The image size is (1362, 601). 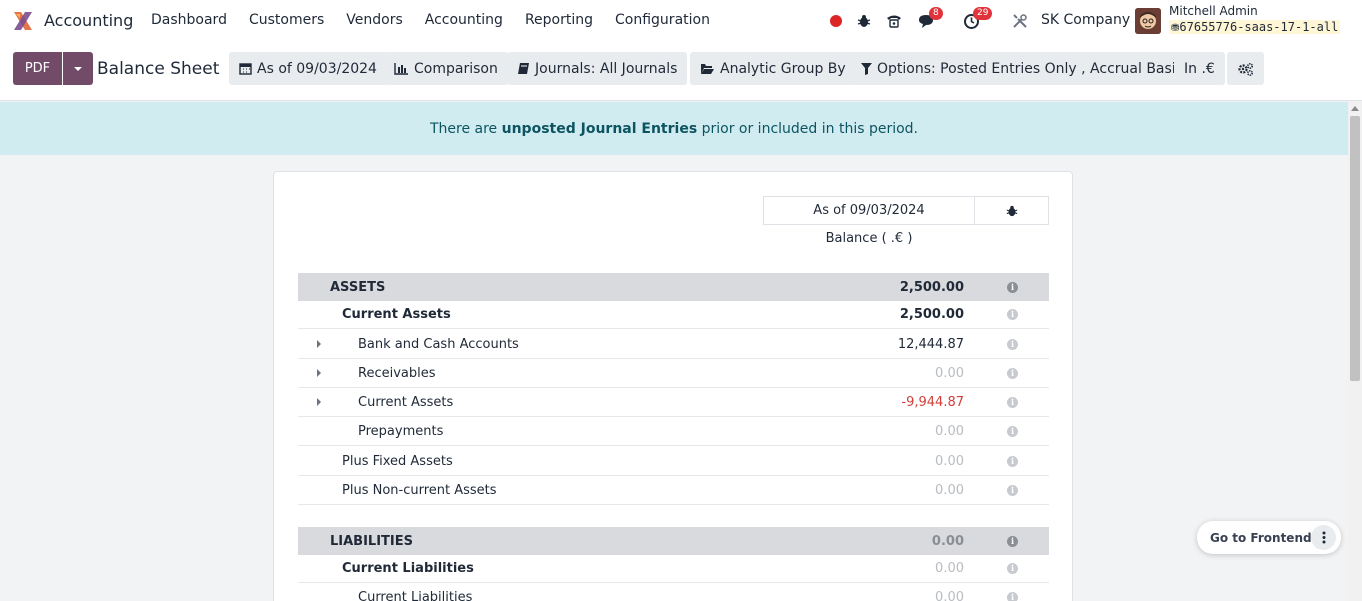 What do you see at coordinates (464, 20) in the screenshot?
I see `menu-item-accounting: Accounting` at bounding box center [464, 20].